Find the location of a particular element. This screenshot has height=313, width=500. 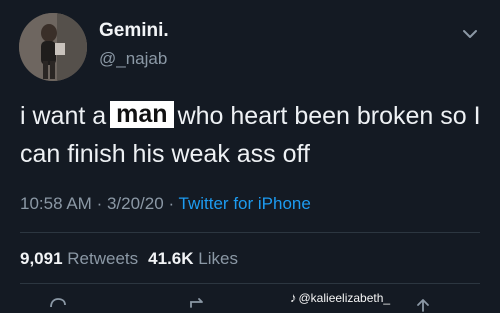

likes-stat: 41.6K Likes is located at coordinates (193, 258).